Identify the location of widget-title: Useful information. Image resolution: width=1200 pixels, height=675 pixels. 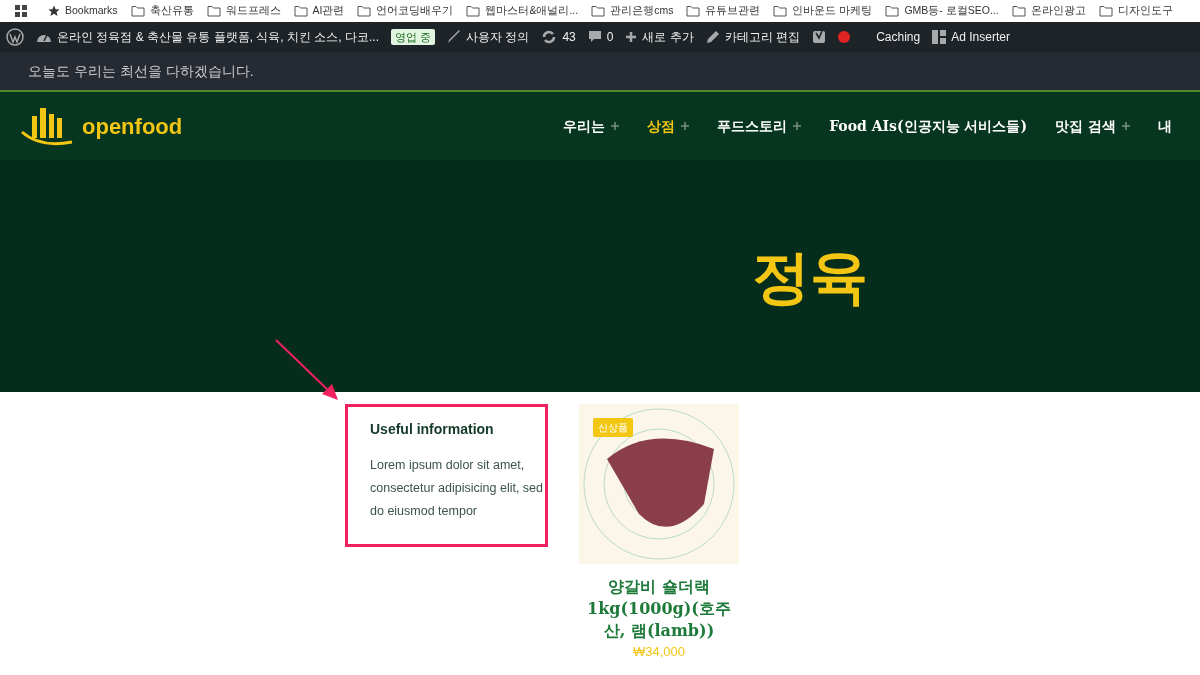
(432, 429).